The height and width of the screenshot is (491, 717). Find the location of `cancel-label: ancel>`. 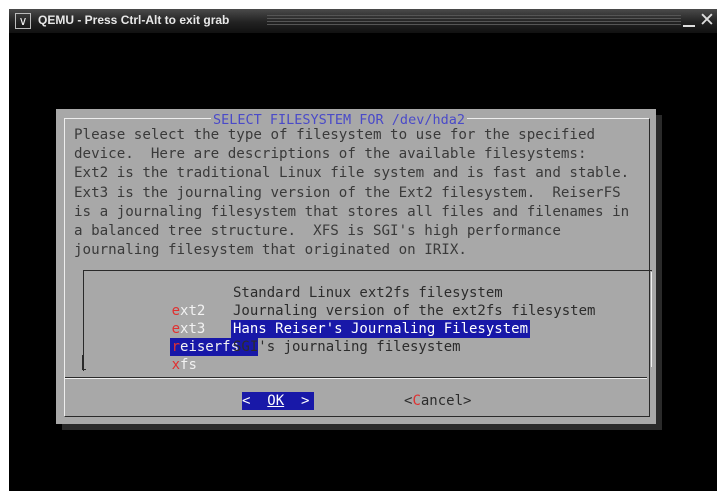

cancel-label: ancel> is located at coordinates (446, 401).